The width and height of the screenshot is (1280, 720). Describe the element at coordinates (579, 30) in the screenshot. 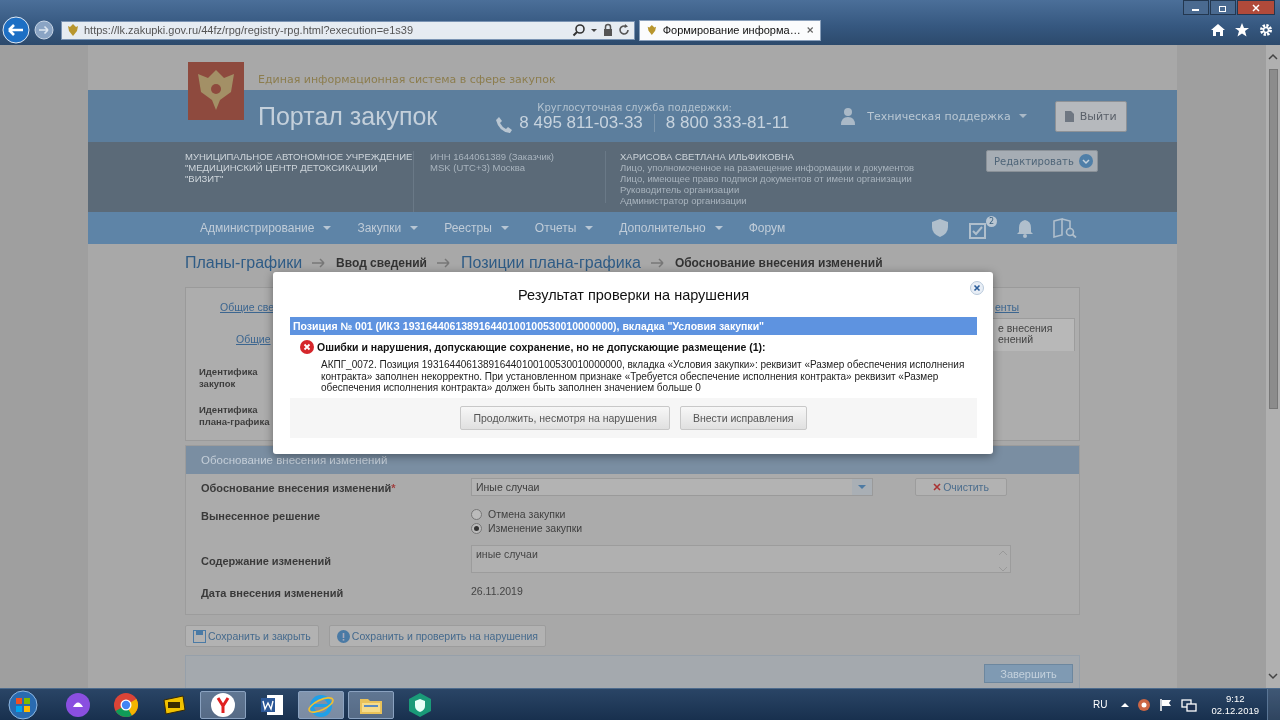

I see `search-icon` at that location.